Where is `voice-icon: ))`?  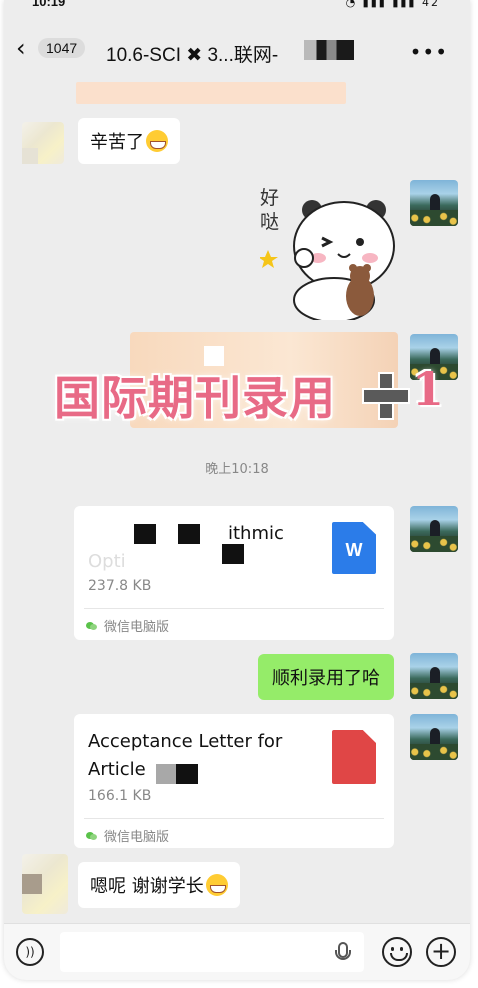
voice-icon: )) is located at coordinates (30, 952).